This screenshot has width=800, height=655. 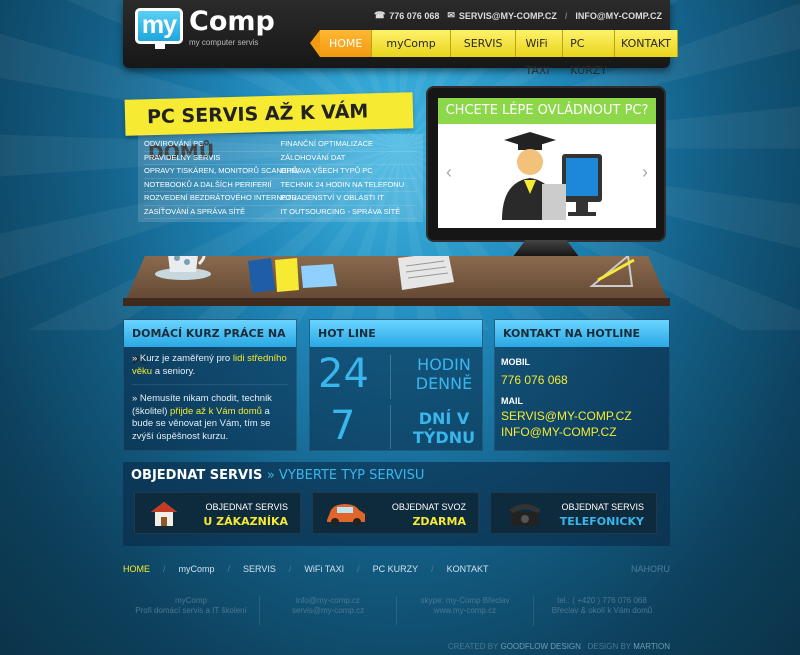 I want to click on service-item: ZASÍŤOVÁNÍ A SPRÁVA SÍTĚ, so click(x=212, y=212).